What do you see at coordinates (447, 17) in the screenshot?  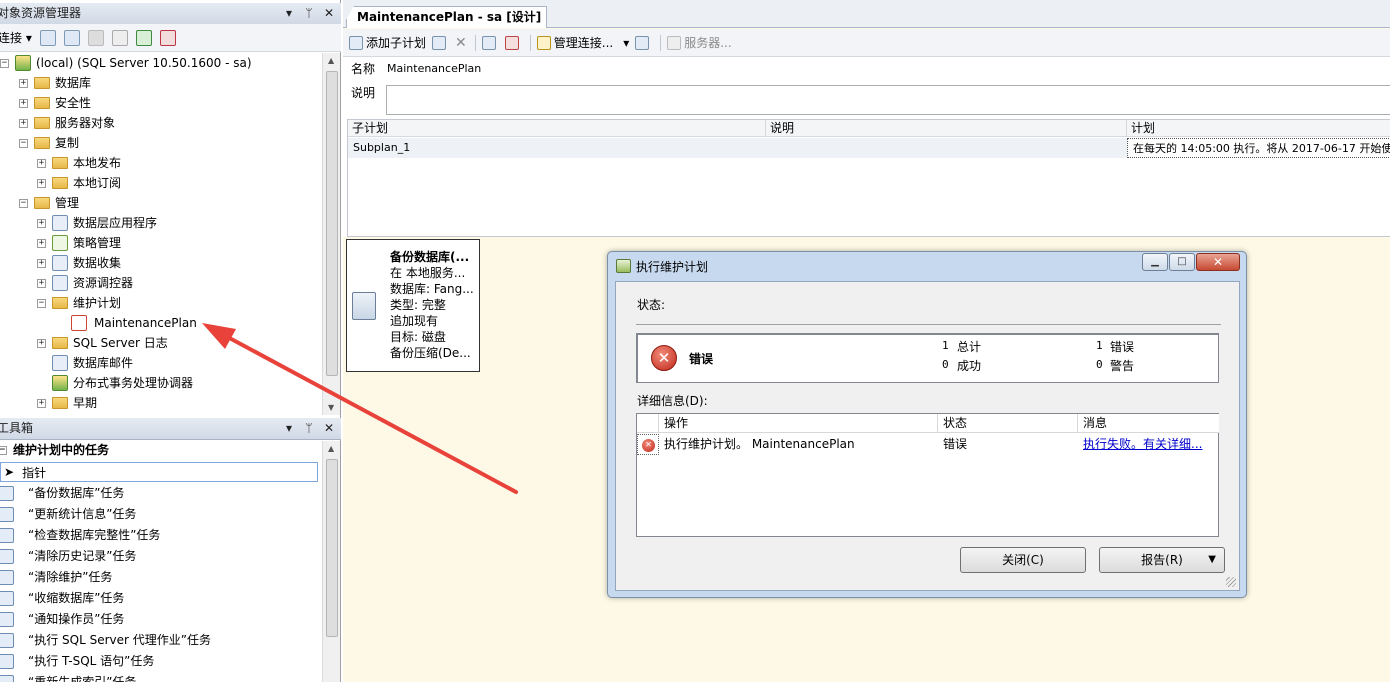 I see `tab-maintenance-plan-design: MaintenancePlan - sa [设计]` at bounding box center [447, 17].